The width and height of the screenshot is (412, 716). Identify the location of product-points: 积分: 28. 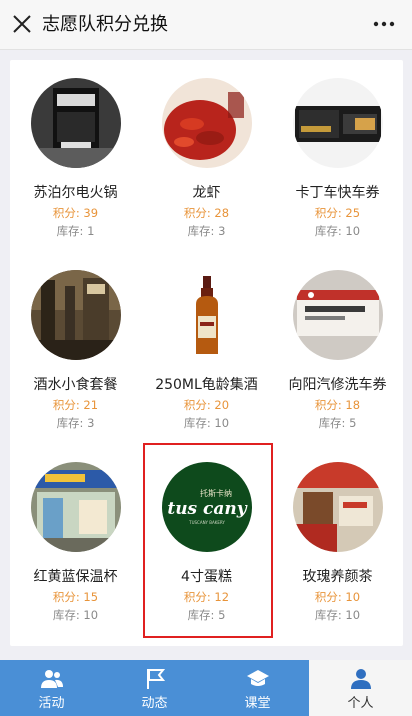
(206, 213).